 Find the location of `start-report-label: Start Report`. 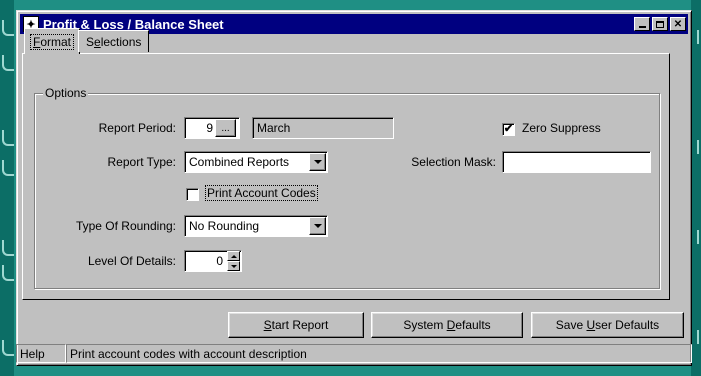

start-report-label: Start Report is located at coordinates (296, 325).